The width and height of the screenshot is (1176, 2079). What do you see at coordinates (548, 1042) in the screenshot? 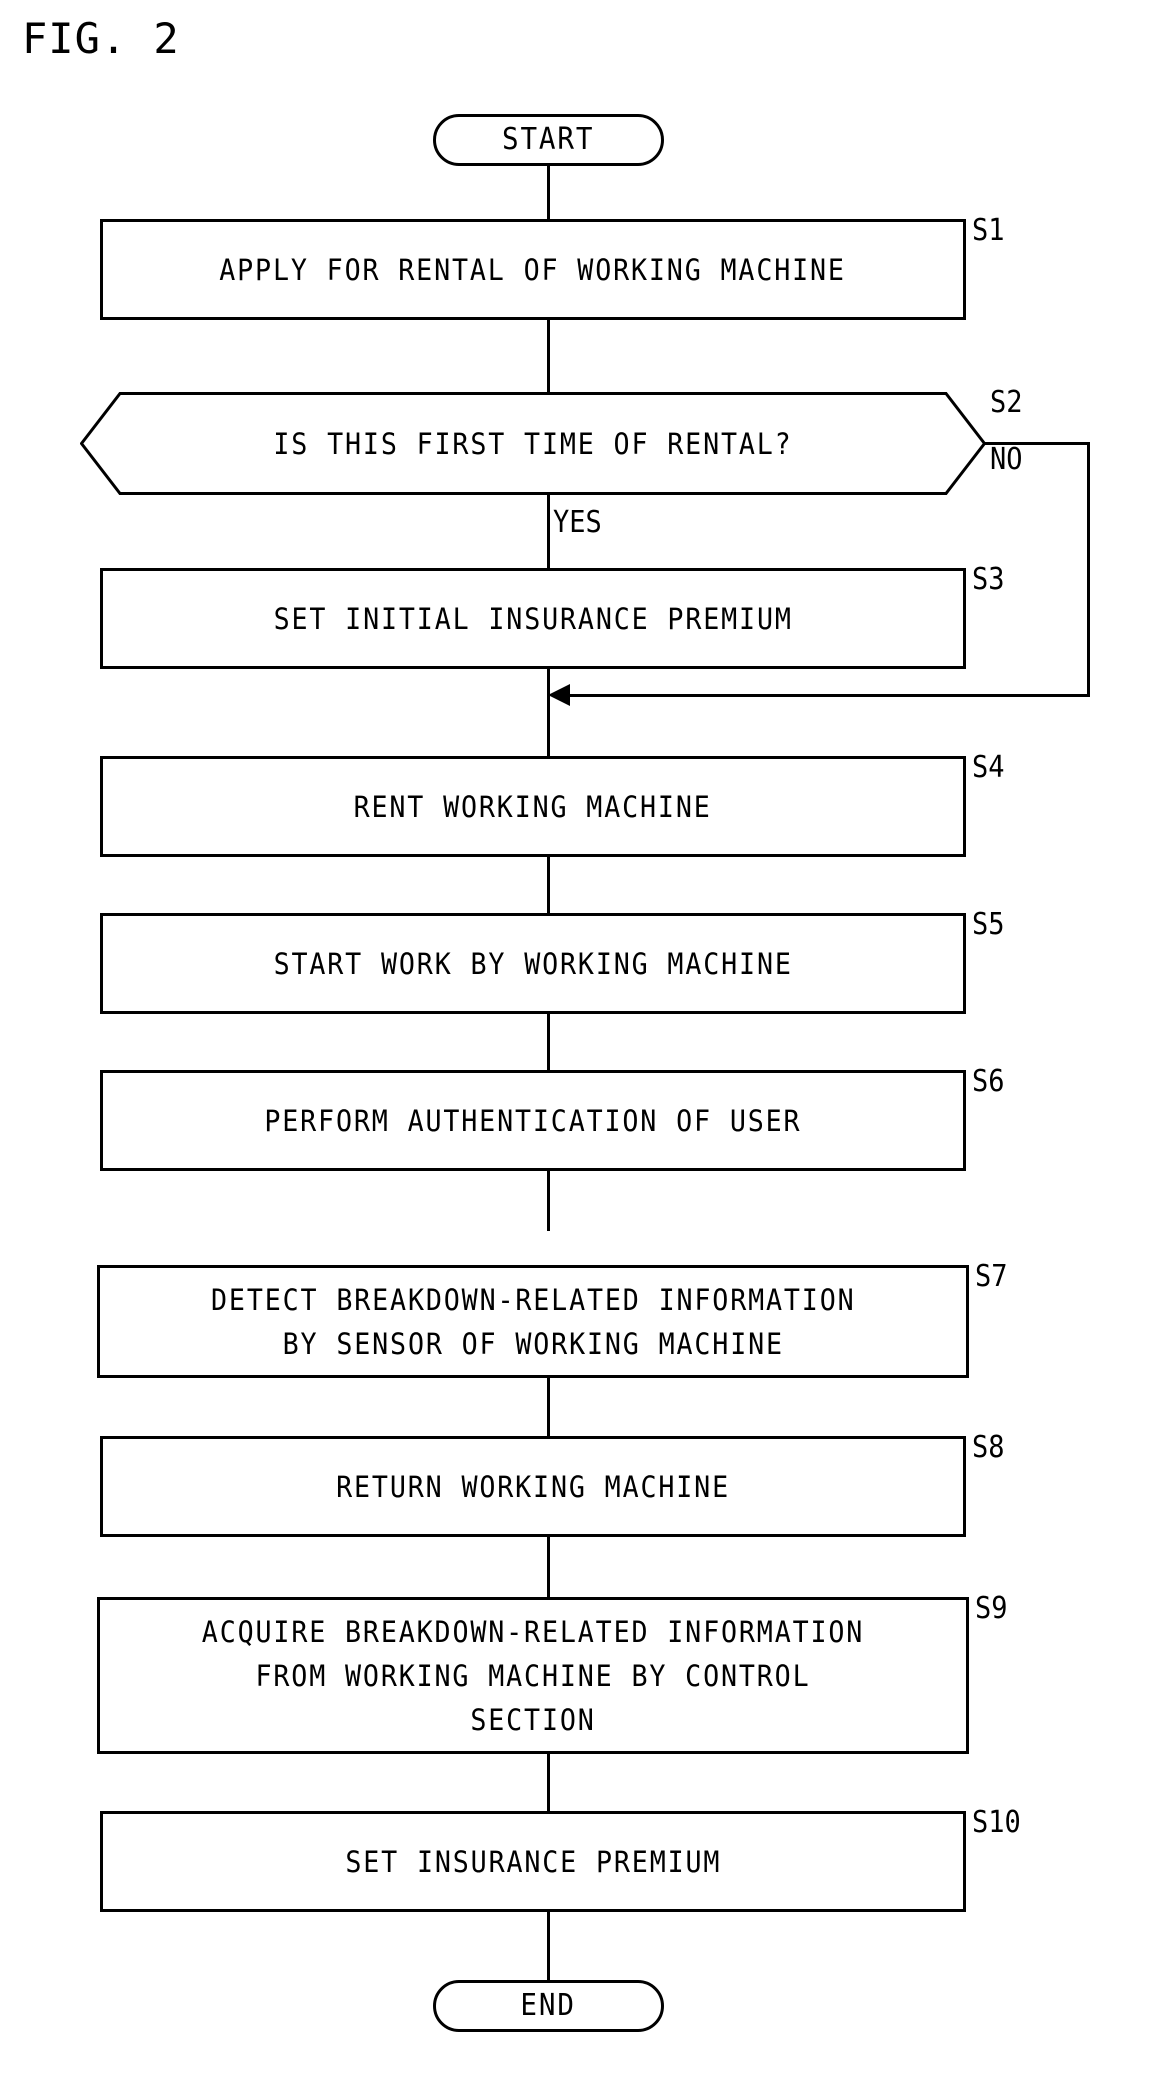
I see `connector-s5-to-s6` at bounding box center [548, 1042].